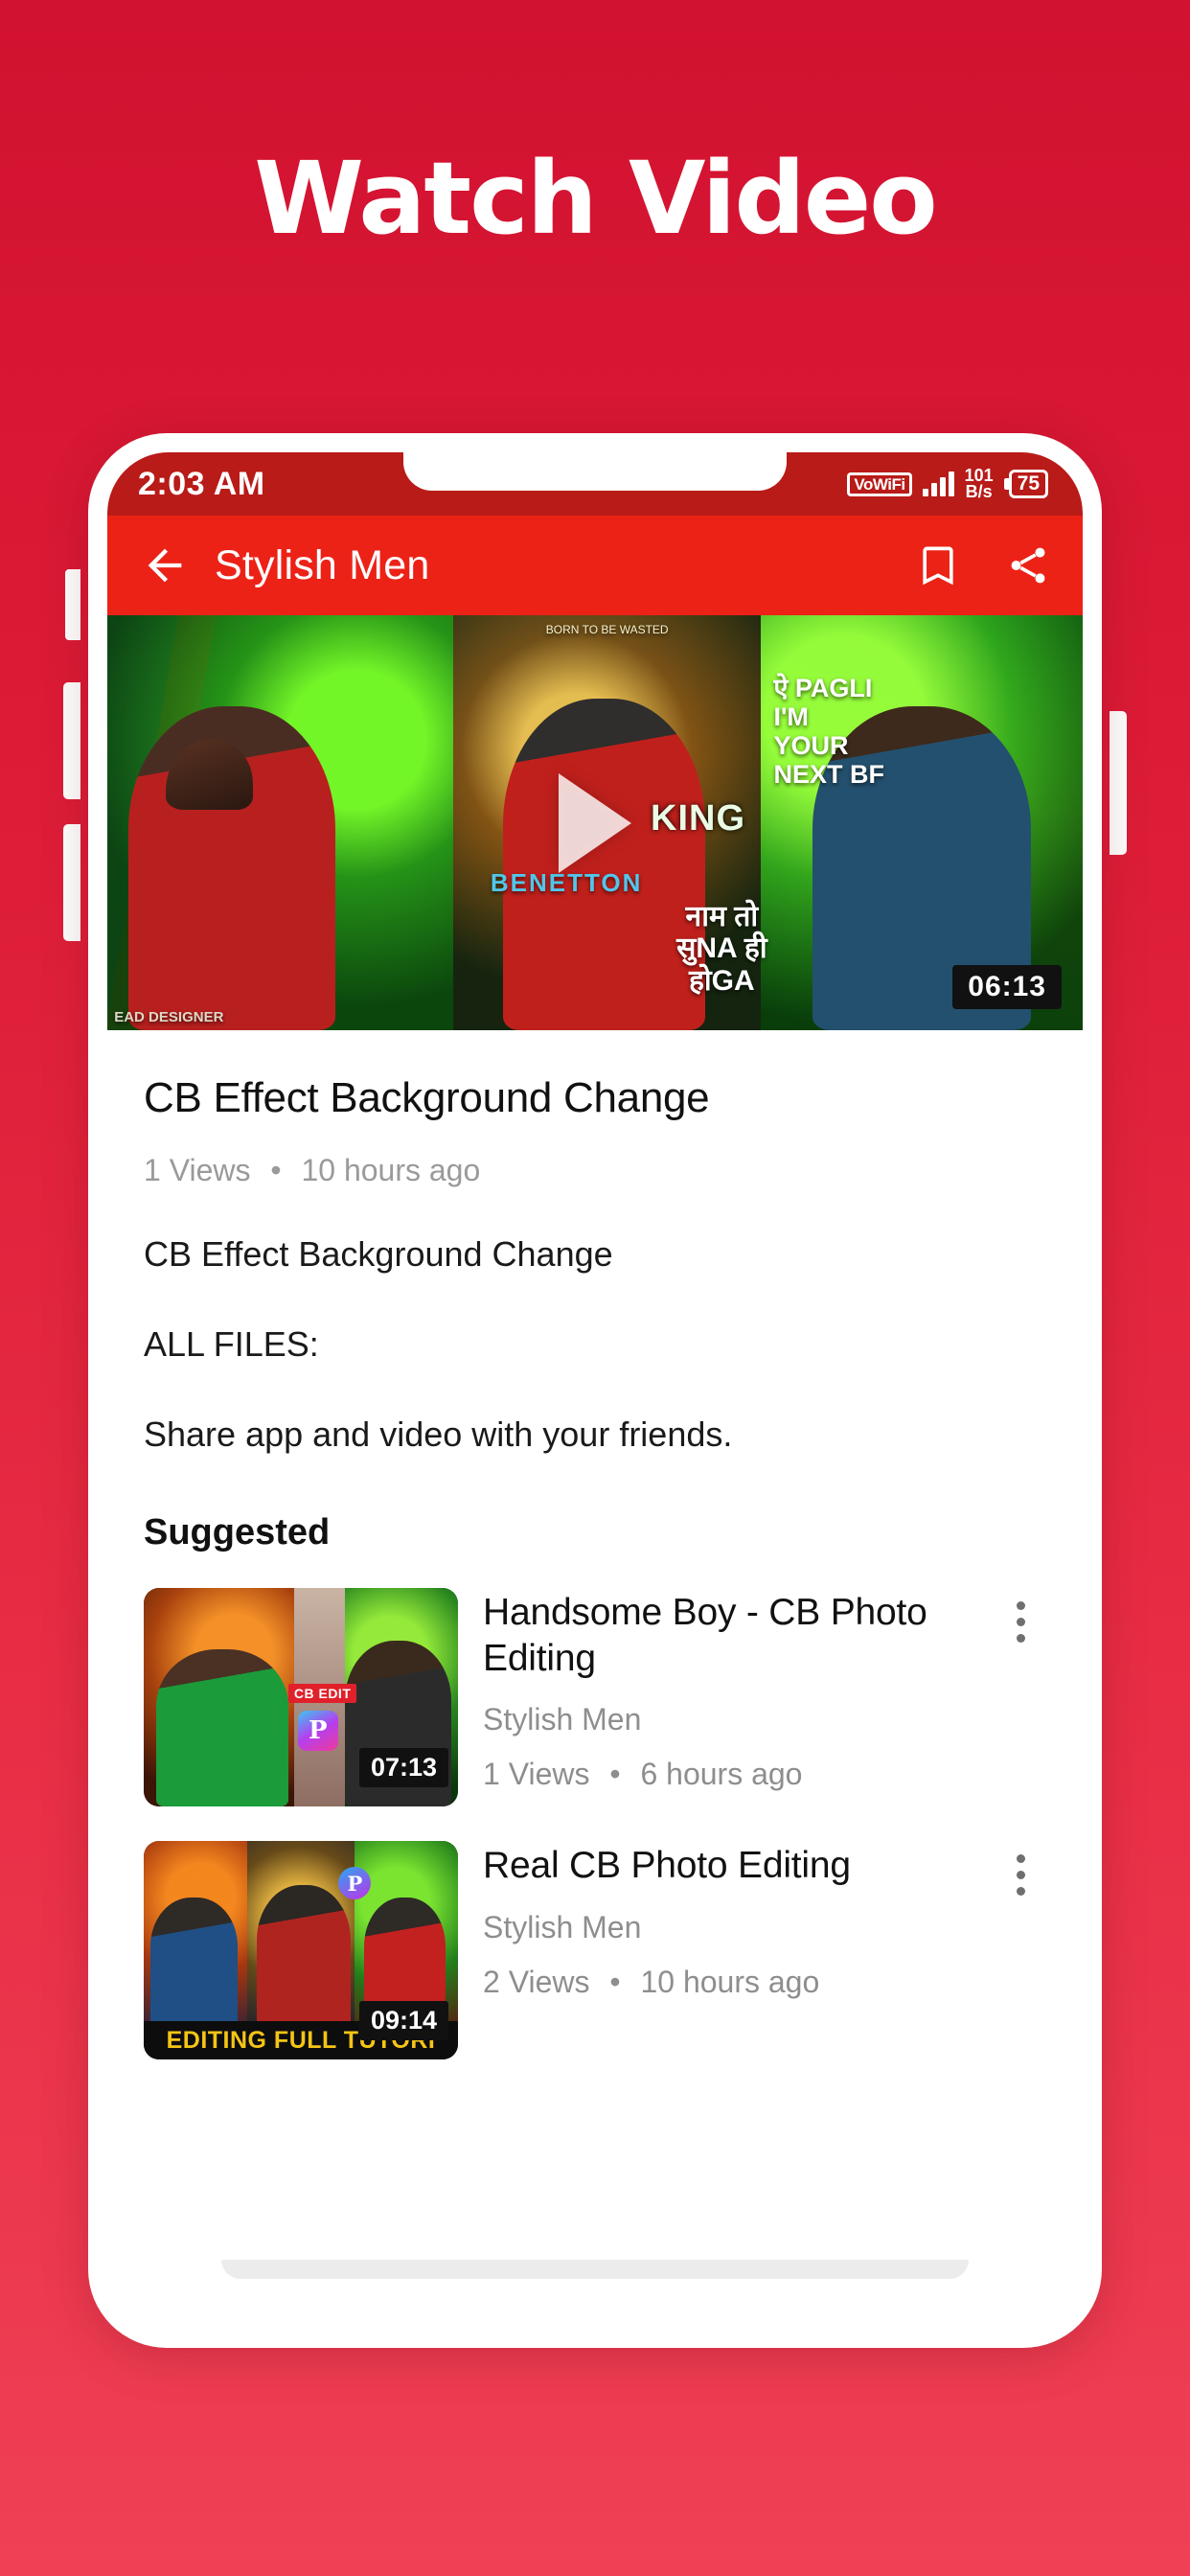  What do you see at coordinates (222, 1727) in the screenshot?
I see `thumb-subject-left` at bounding box center [222, 1727].